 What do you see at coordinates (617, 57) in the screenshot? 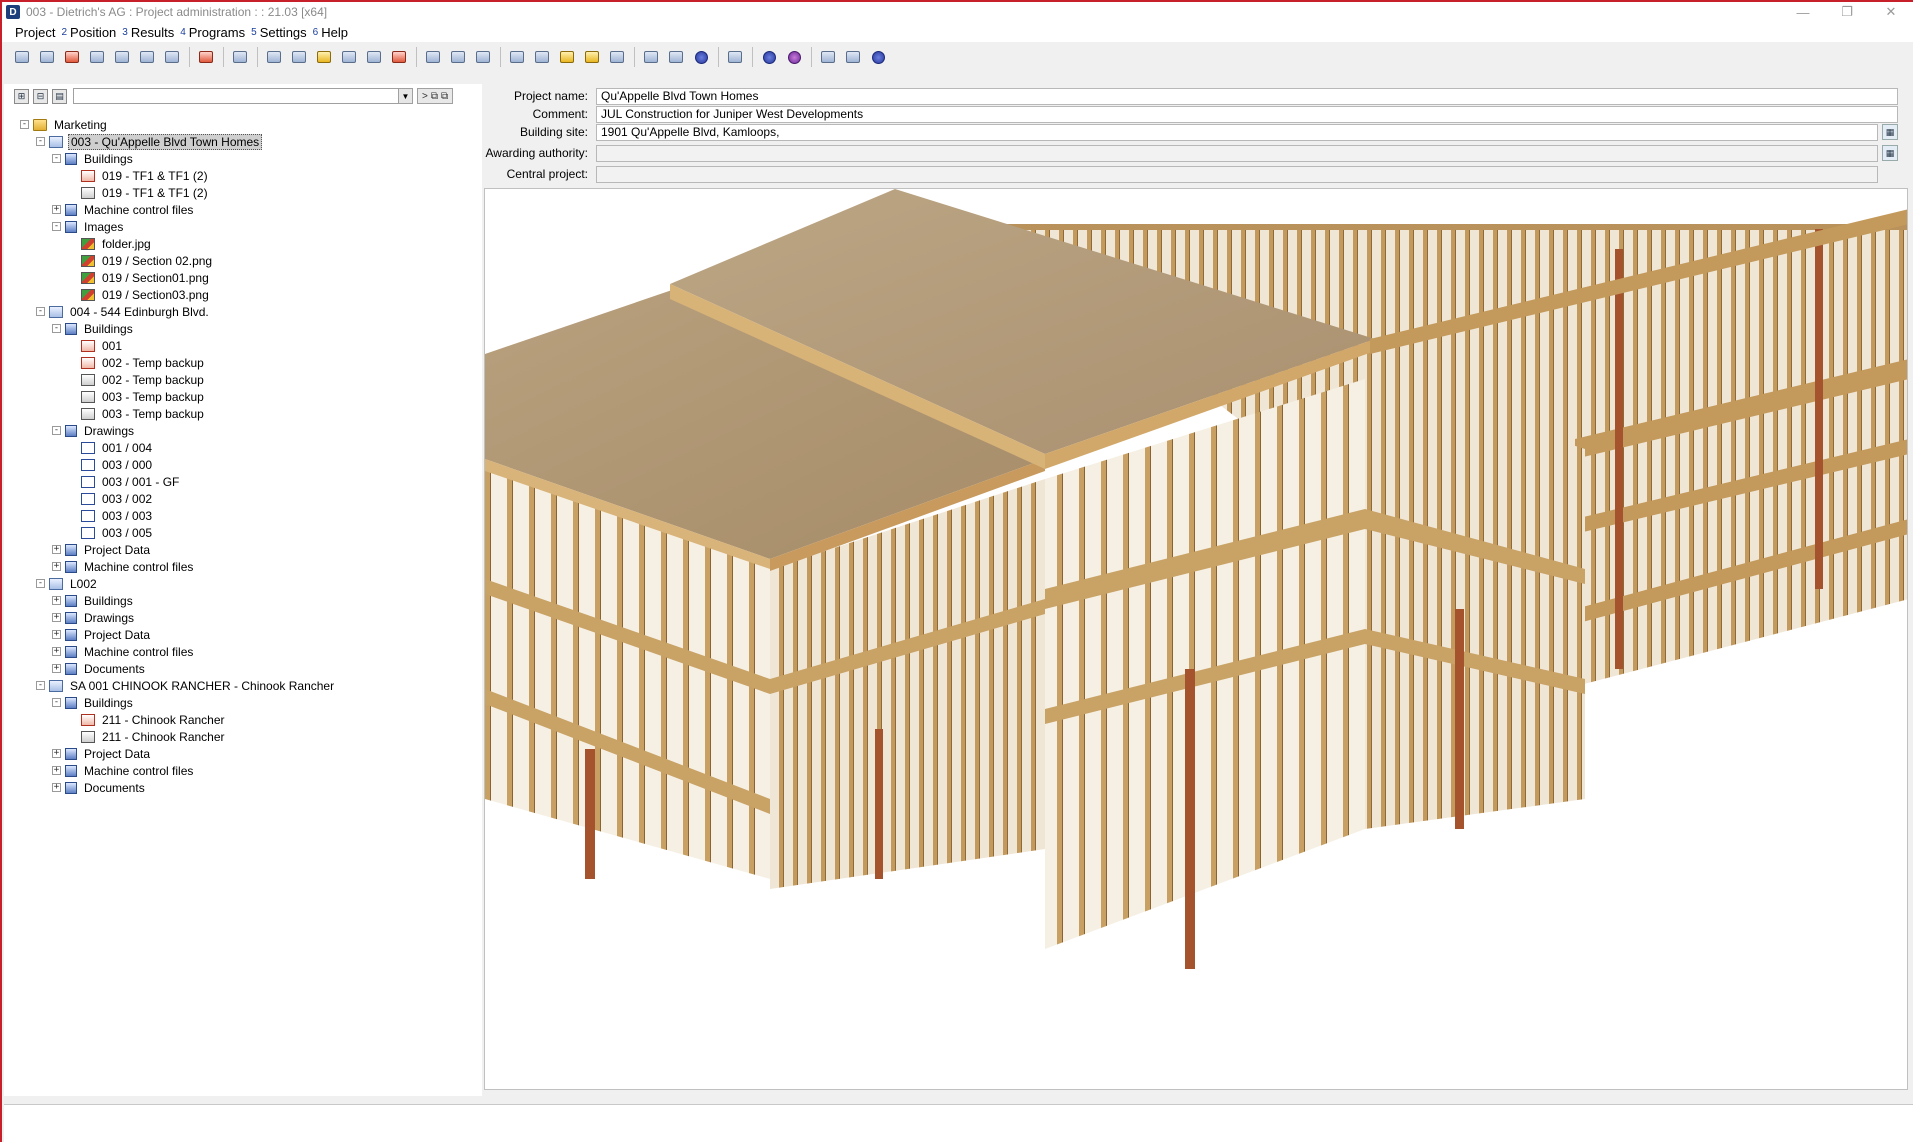
I see `settings-icon` at bounding box center [617, 57].